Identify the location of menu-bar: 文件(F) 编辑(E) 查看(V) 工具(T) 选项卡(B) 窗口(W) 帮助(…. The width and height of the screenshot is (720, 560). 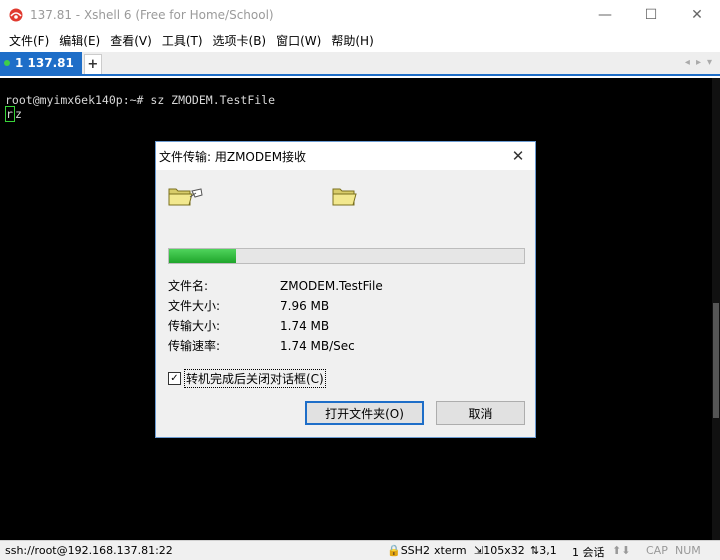
(360, 41).